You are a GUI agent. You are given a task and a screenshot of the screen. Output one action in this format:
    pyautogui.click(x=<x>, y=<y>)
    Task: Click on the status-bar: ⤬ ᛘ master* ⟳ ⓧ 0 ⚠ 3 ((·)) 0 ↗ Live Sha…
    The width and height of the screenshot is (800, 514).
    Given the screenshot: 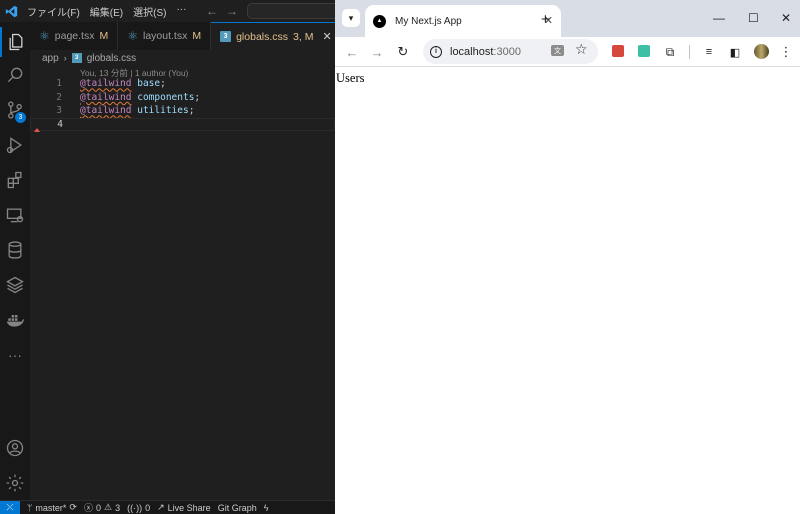 What is the action you would take?
    pyautogui.click(x=167, y=507)
    